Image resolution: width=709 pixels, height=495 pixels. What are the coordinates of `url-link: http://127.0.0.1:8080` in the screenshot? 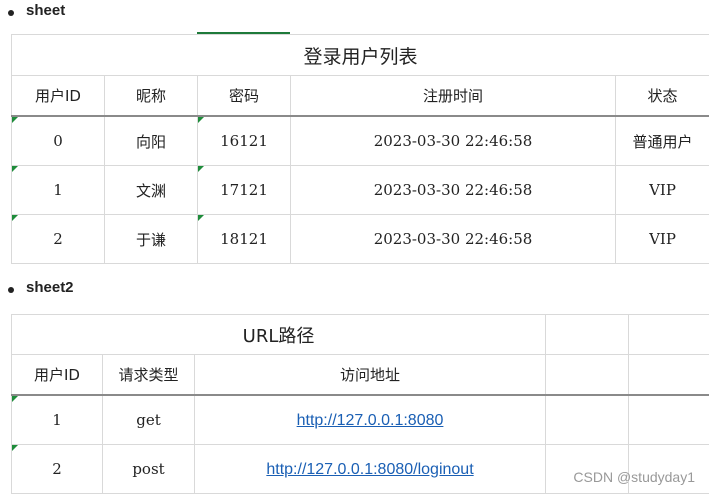 It's located at (370, 420).